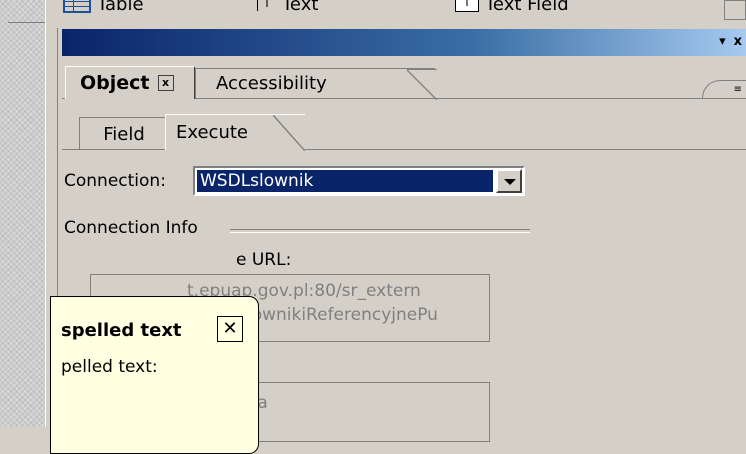 The height and width of the screenshot is (454, 746). I want to click on palette-item-text-field: I Text Field, so click(512, 8).